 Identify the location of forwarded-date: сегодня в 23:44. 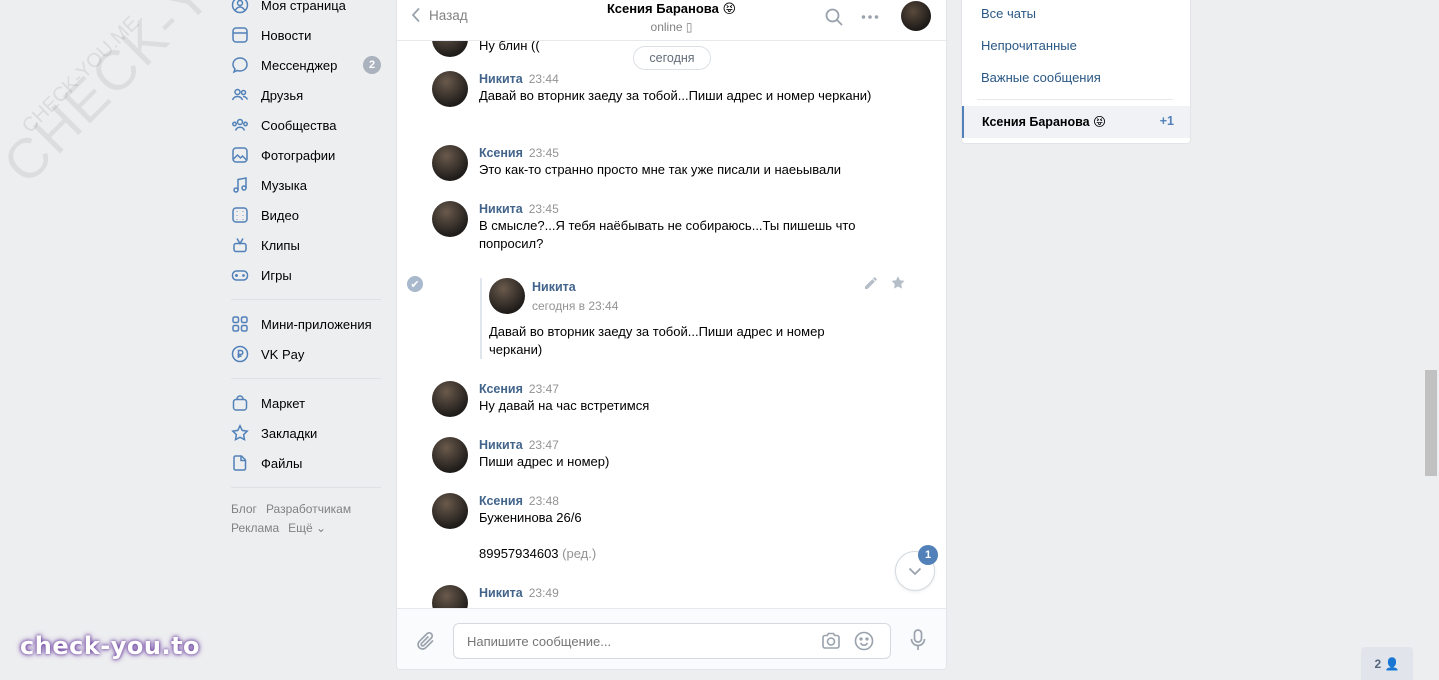
(696, 306).